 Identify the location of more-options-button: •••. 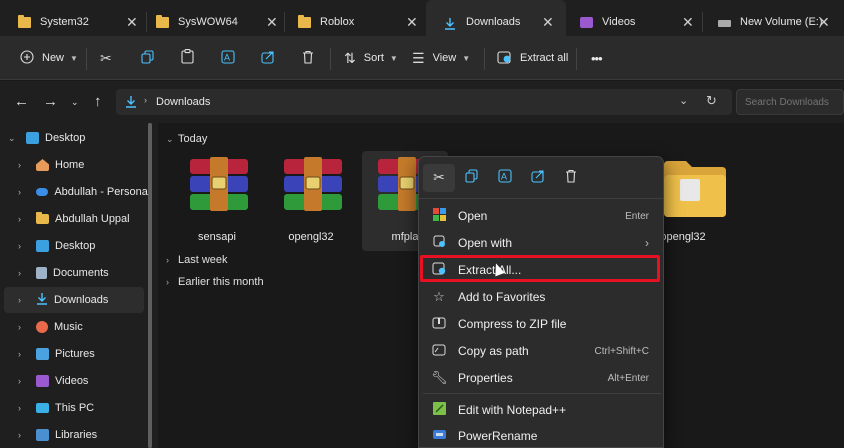
(597, 58).